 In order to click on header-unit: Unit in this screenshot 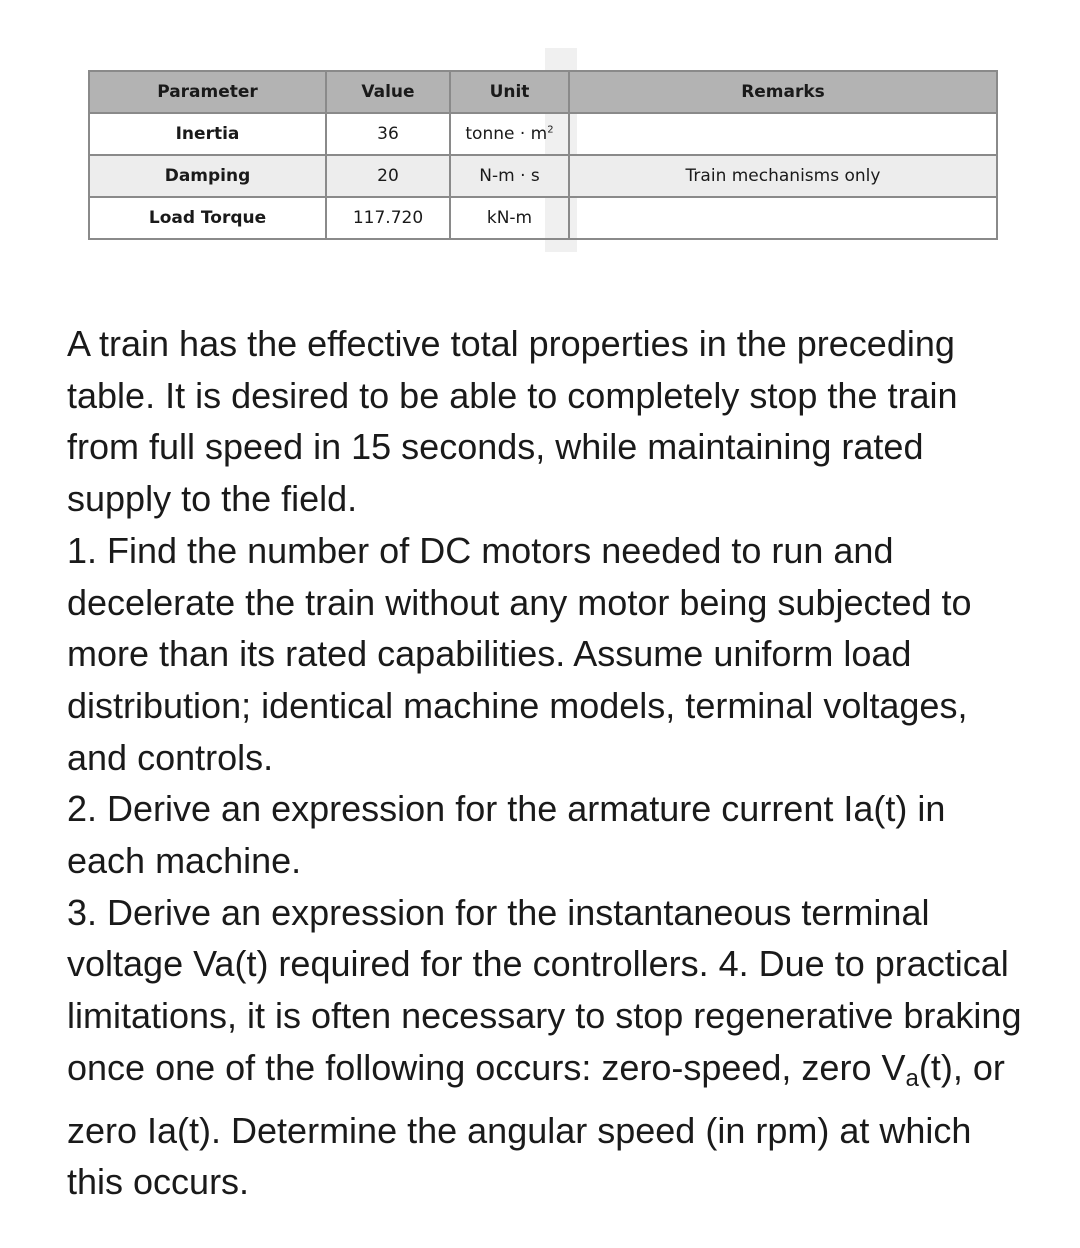, I will do `click(509, 92)`.